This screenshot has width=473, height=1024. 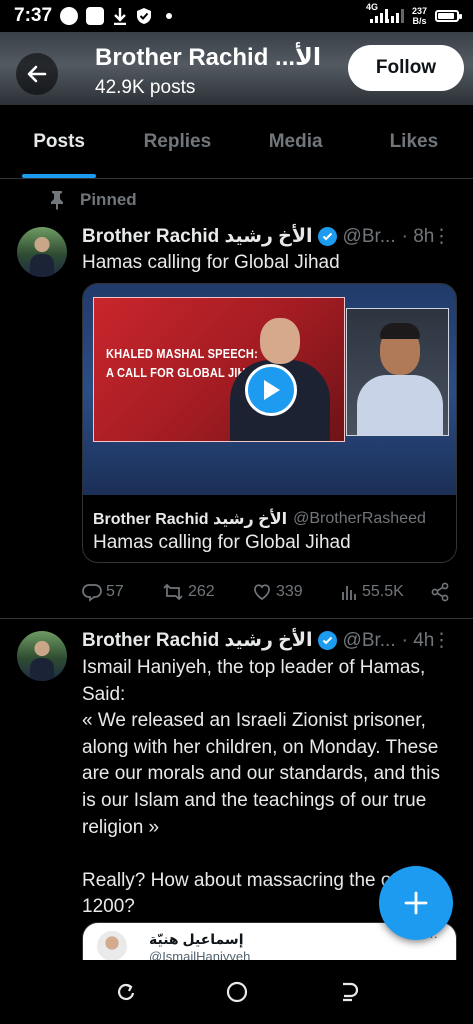 What do you see at coordinates (120, 16) in the screenshot?
I see `download-icon` at bounding box center [120, 16].